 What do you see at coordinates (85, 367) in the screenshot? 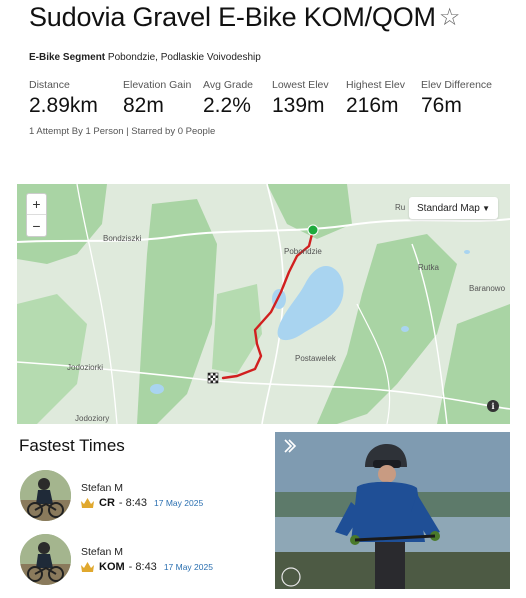
I see `place-label: Jodoziorki` at bounding box center [85, 367].